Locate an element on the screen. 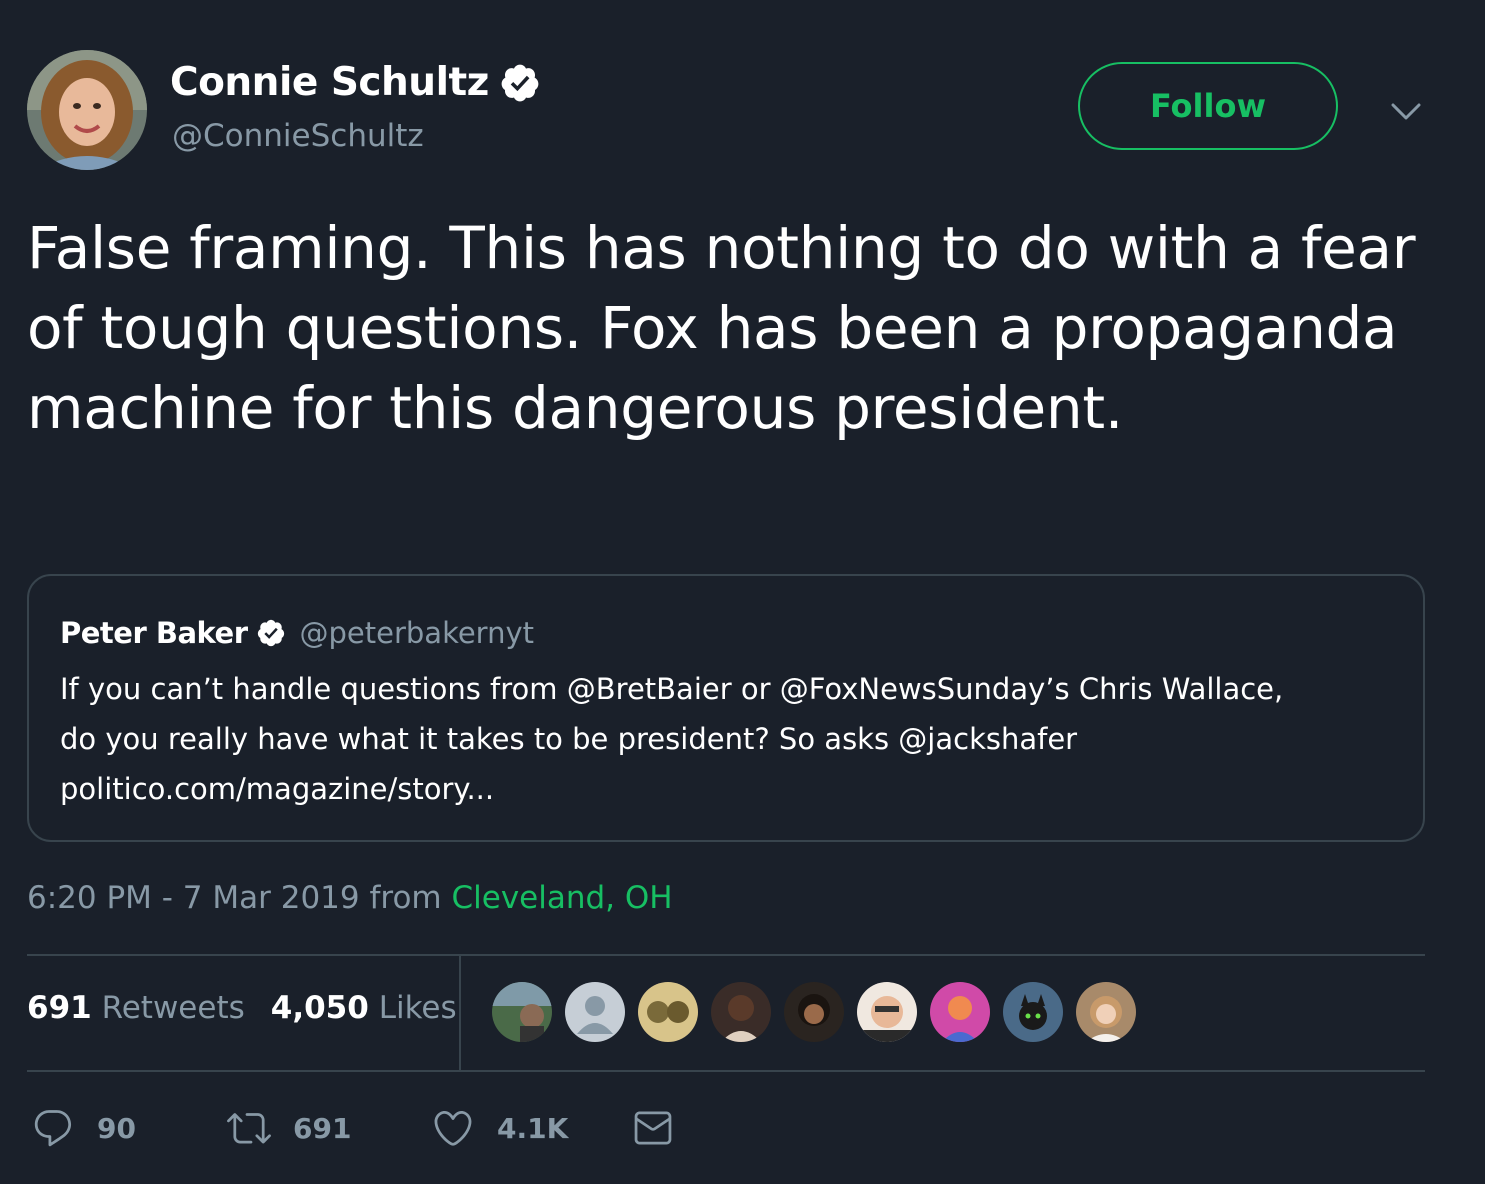 Image resolution: width=1485 pixels, height=1184 pixels. likers-avatars is located at coordinates (814, 1012).